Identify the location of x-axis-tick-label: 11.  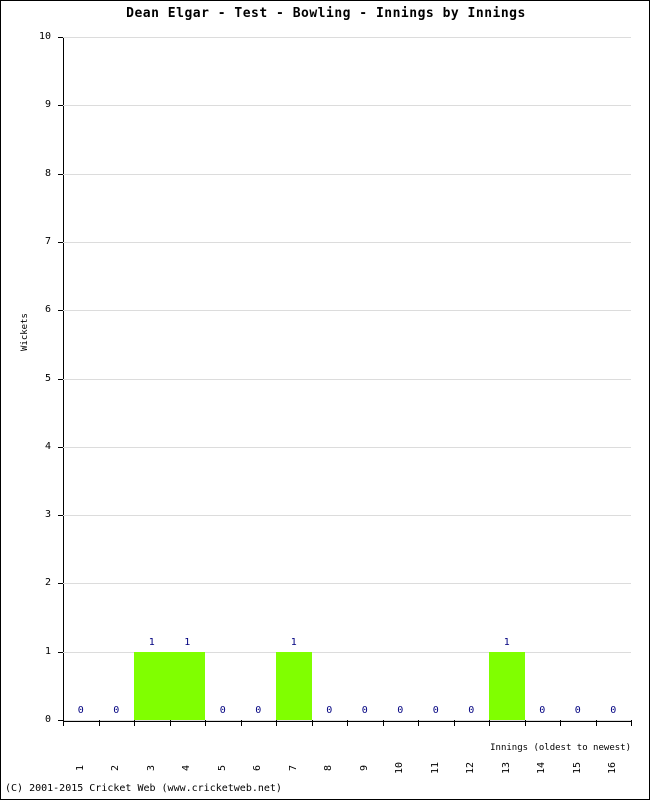
(435, 768).